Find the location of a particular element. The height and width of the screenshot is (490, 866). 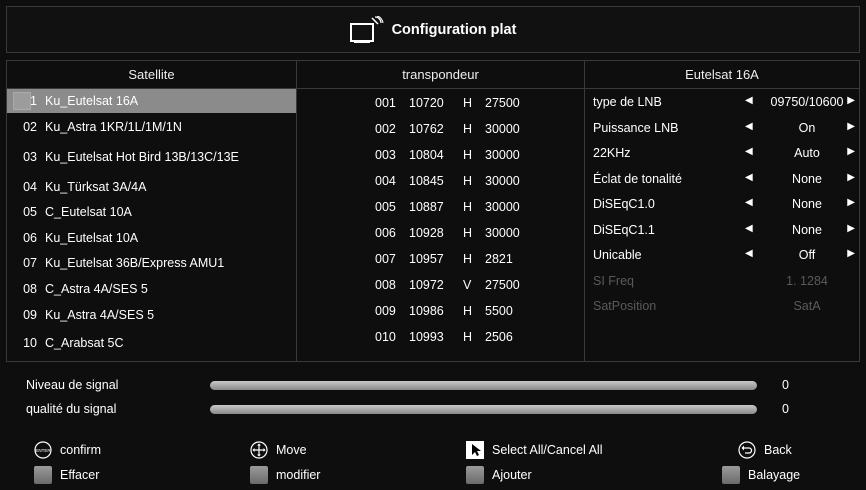

config-value: Auto is located at coordinates (807, 153).